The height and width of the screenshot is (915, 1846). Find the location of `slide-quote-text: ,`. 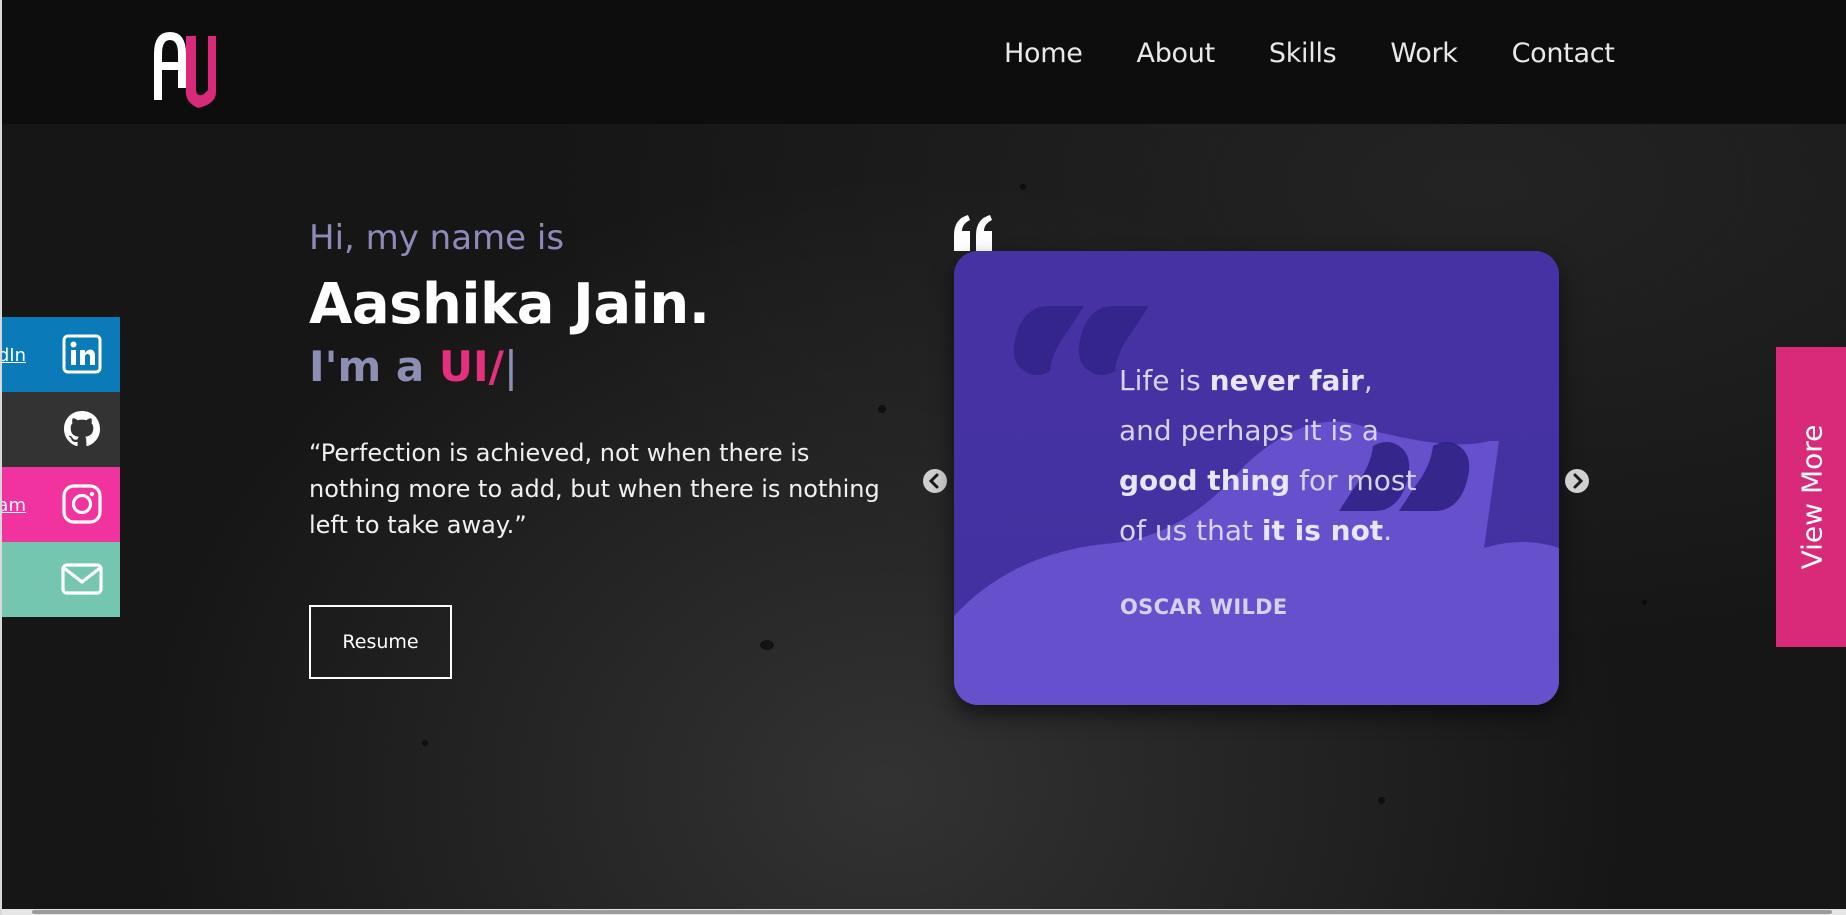

slide-quote-text: , is located at coordinates (1368, 380).